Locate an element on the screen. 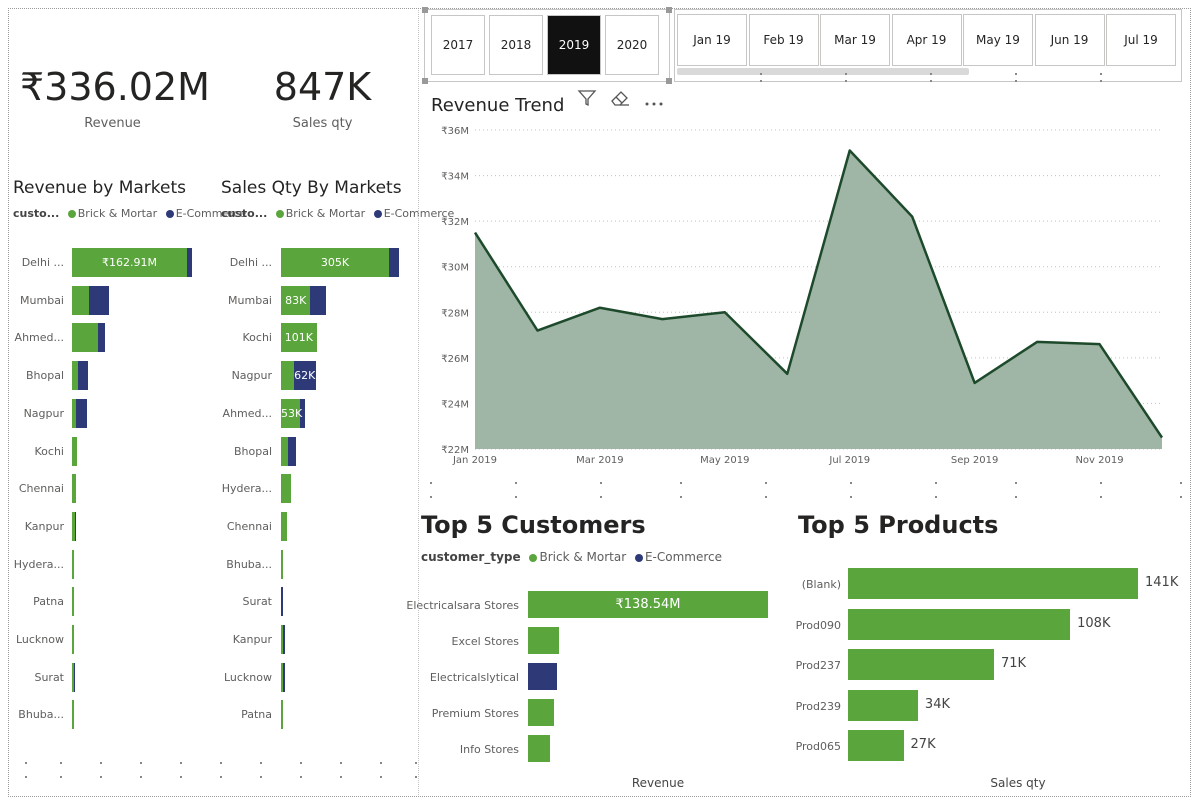  product-data-label: 71K is located at coordinates (1014, 663).